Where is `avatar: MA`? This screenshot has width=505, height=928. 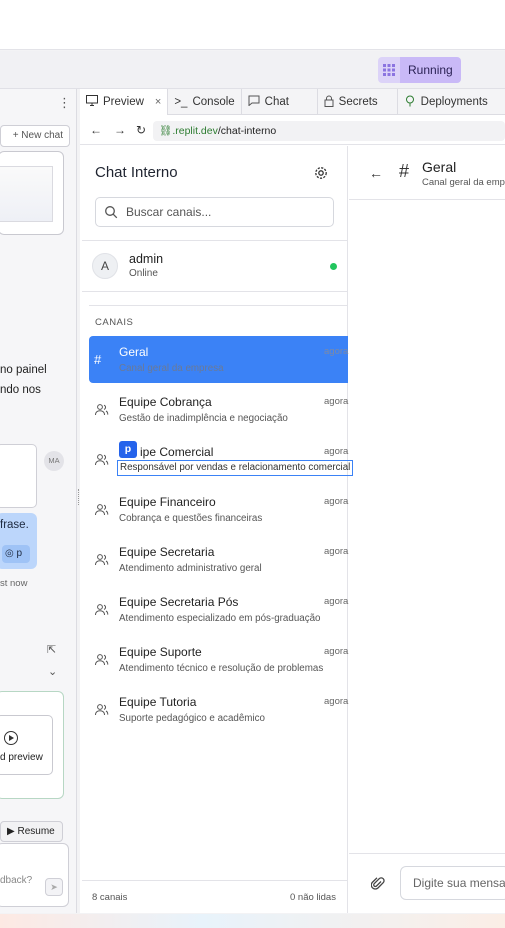 avatar: MA is located at coordinates (54, 461).